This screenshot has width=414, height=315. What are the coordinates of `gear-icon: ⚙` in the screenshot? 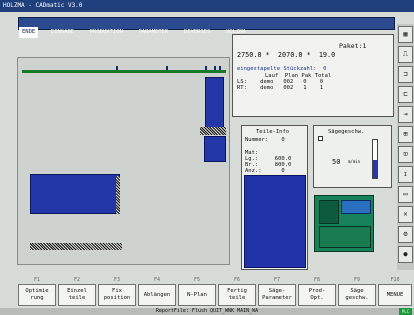 It's located at (405, 234).